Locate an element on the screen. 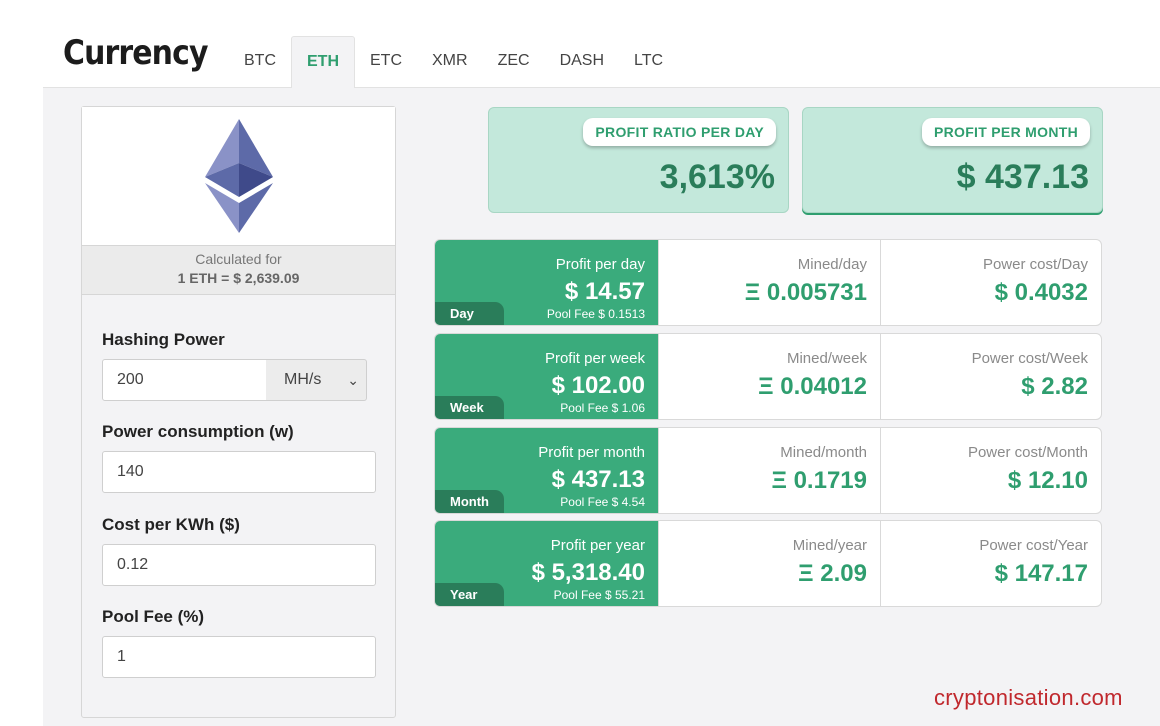 This screenshot has width=1160, height=726. exchange-rate-box: Calculated for 1 ETH = $ 2,639.09 is located at coordinates (238, 270).